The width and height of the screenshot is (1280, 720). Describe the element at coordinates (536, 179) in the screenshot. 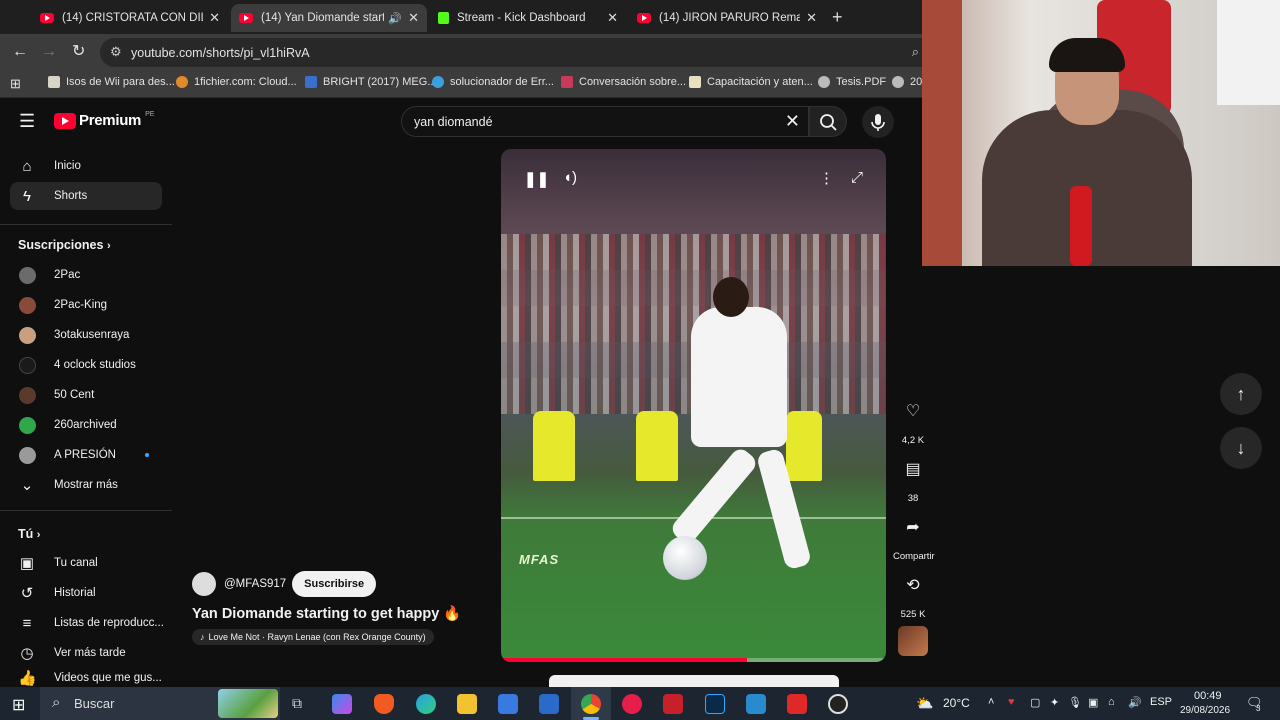

I see `pause-icon: ❚❚` at that location.